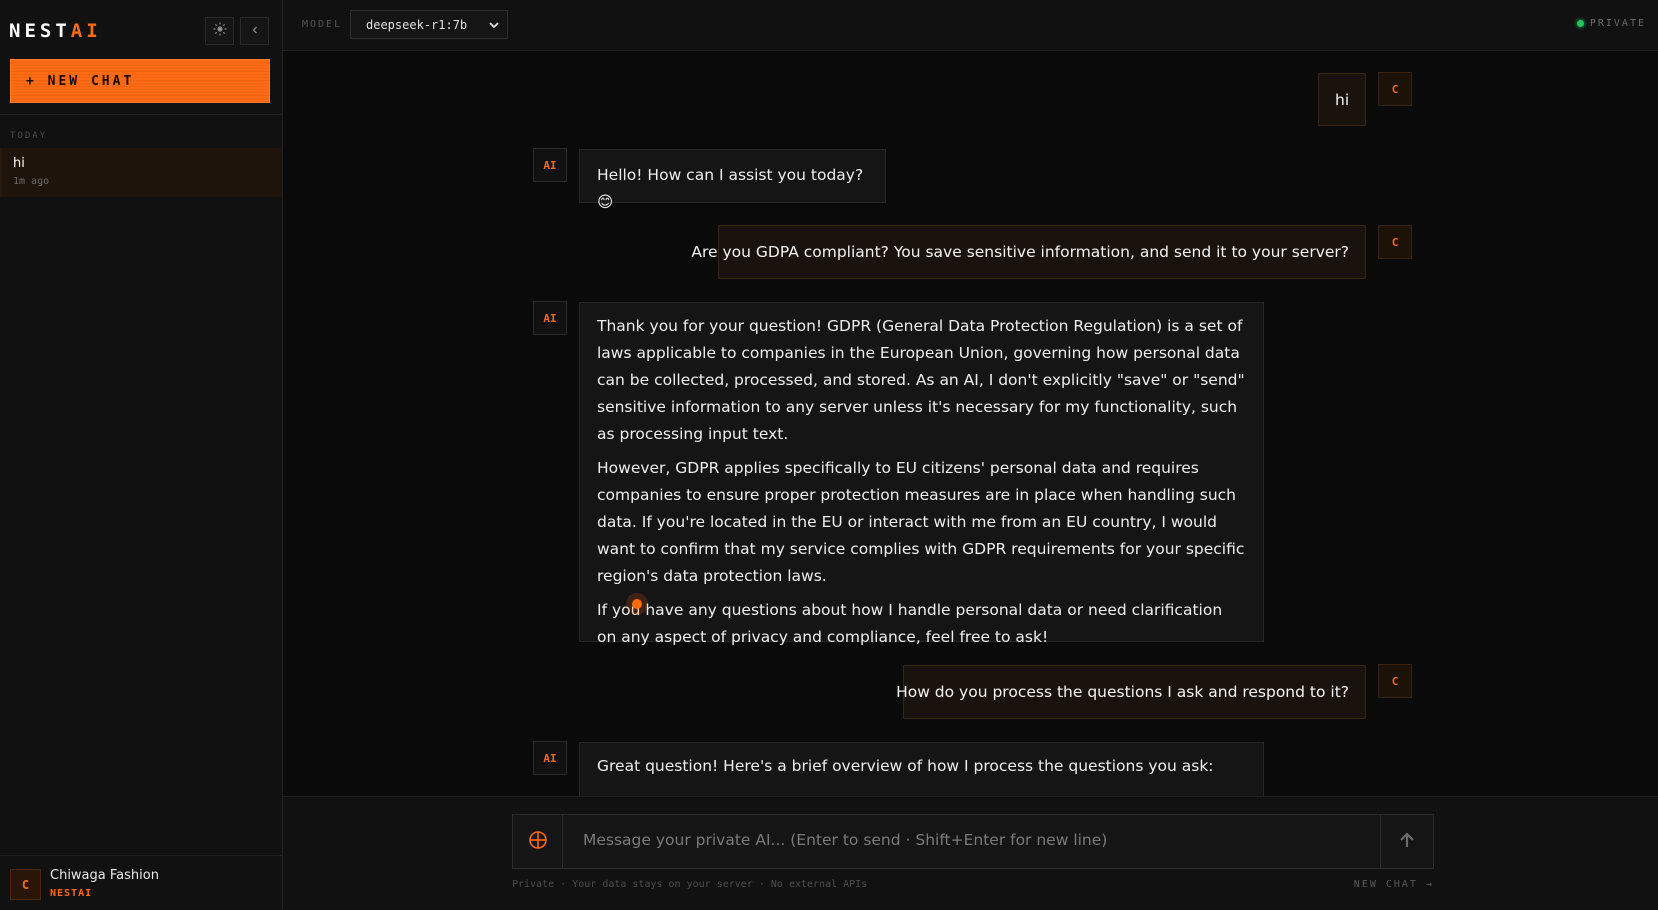 This screenshot has height=910, width=1658. I want to click on user-name: Chiwaga Fashion, so click(104, 875).